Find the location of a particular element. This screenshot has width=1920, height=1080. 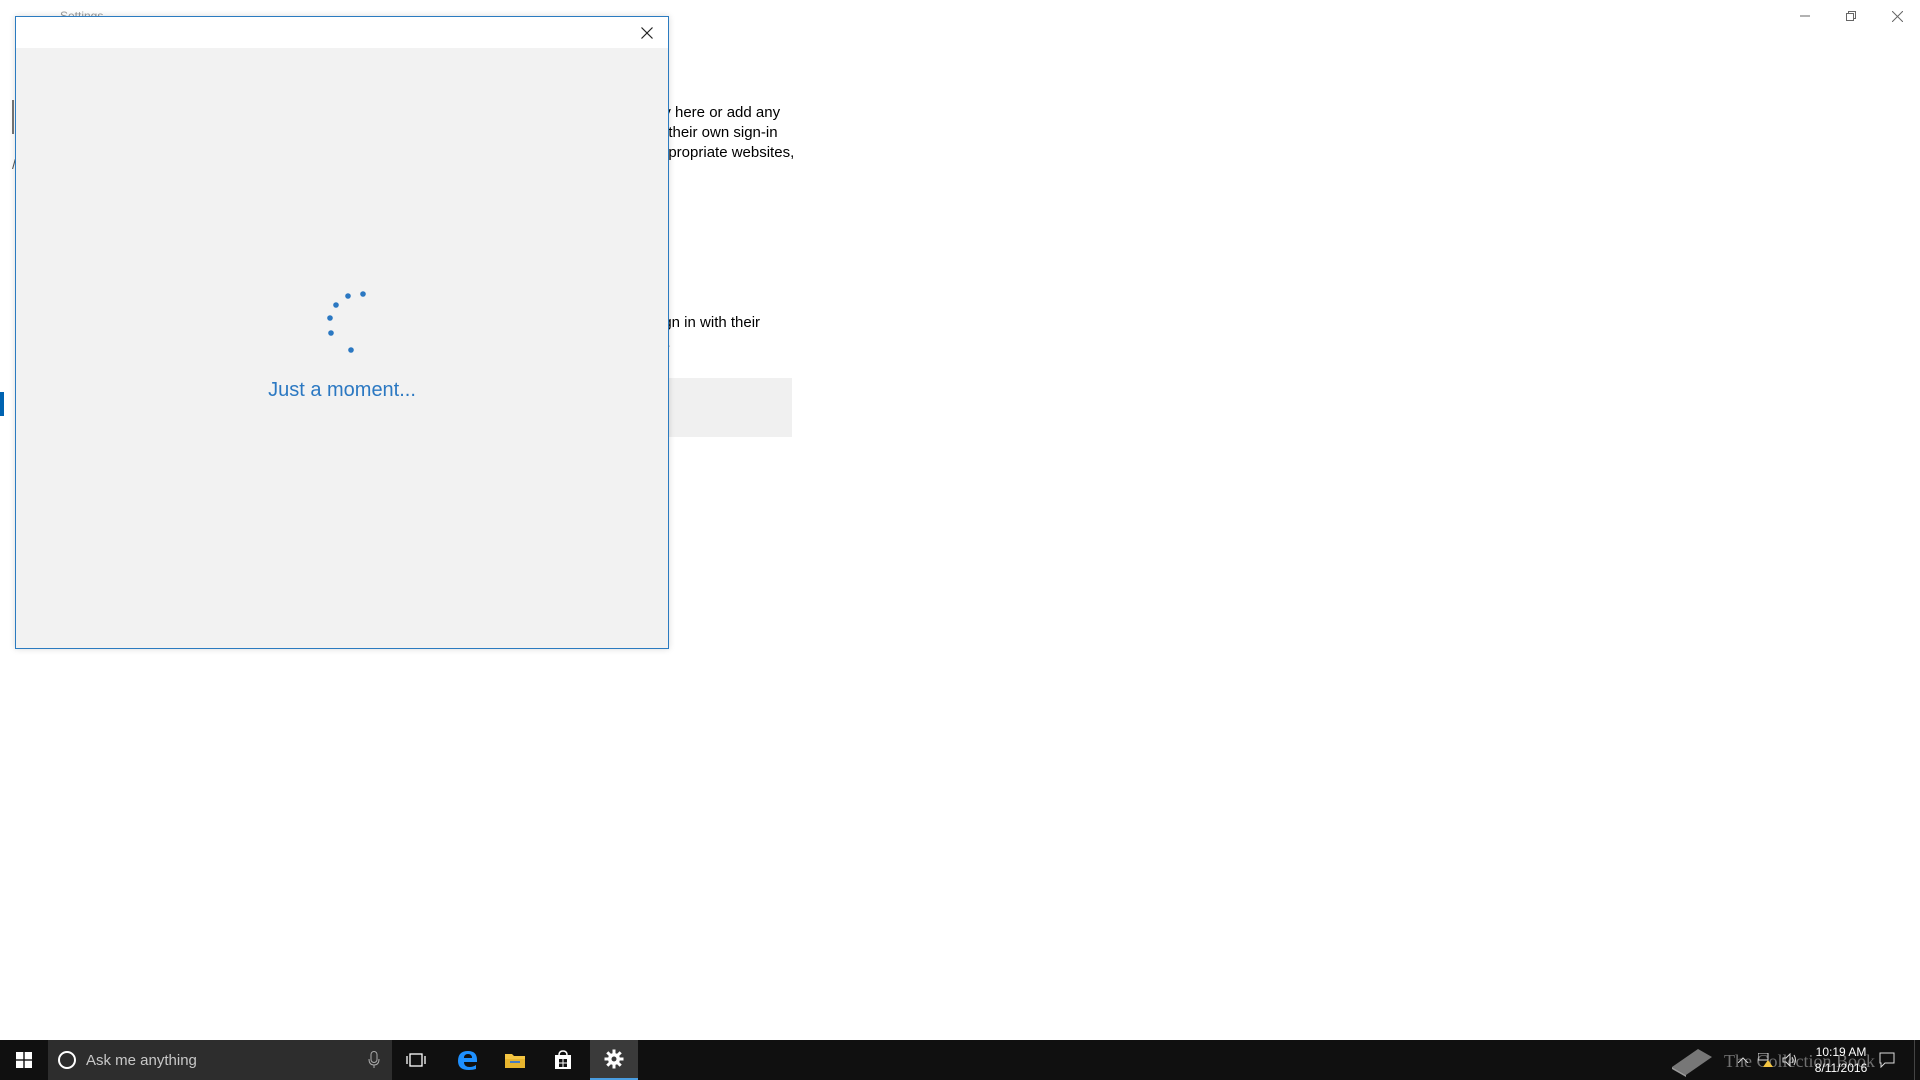

task-view-icon is located at coordinates (416, 1060).